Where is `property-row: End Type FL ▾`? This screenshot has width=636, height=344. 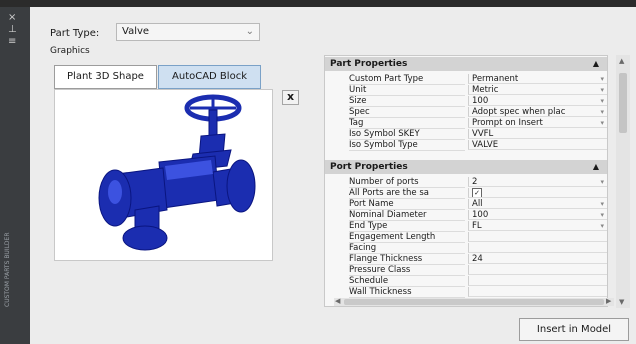 property-row: End Type FL ▾ is located at coordinates (466, 226).